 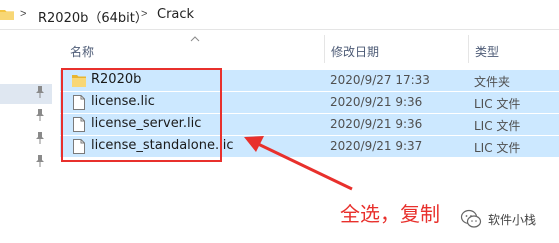 What do you see at coordinates (471, 218) in the screenshot?
I see `wechat-logo-icon` at bounding box center [471, 218].